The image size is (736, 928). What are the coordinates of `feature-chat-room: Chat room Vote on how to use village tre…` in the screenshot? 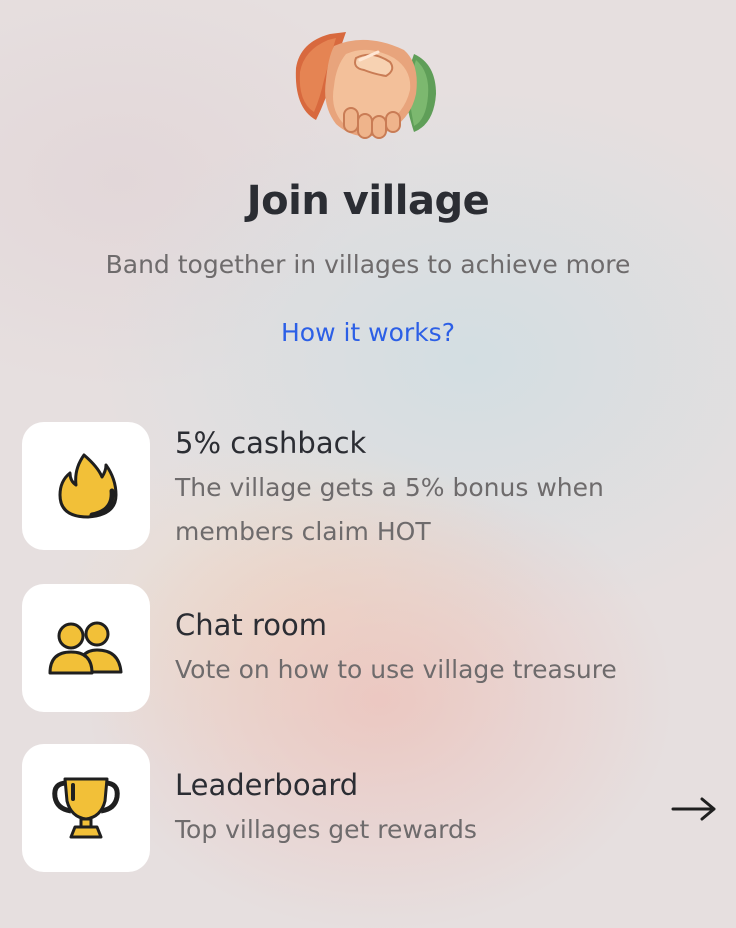 It's located at (379, 648).